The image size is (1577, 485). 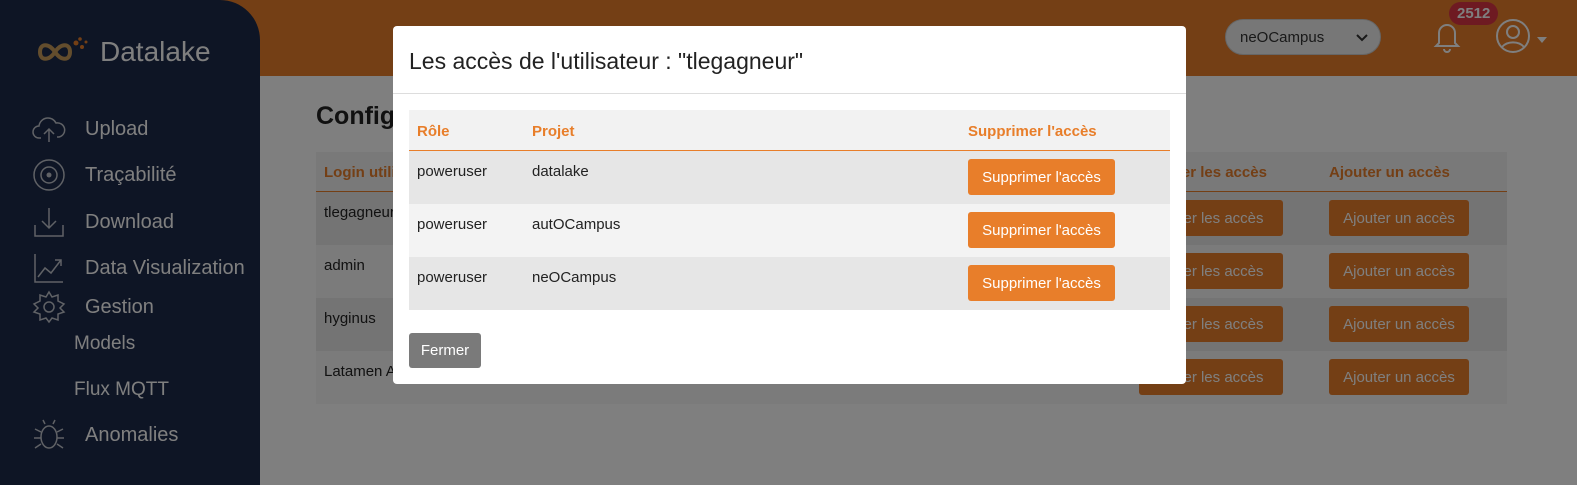 What do you see at coordinates (1032, 131) in the screenshot?
I see `col-delete: Supprimer l'accès` at bounding box center [1032, 131].